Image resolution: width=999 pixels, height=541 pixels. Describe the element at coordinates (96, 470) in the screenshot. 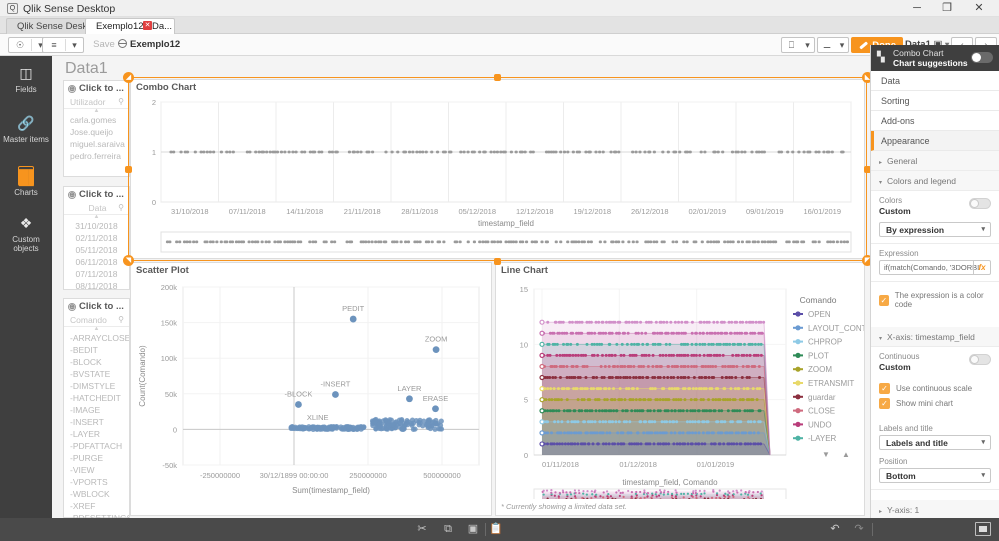

I see `list-item: -VIEW` at that location.